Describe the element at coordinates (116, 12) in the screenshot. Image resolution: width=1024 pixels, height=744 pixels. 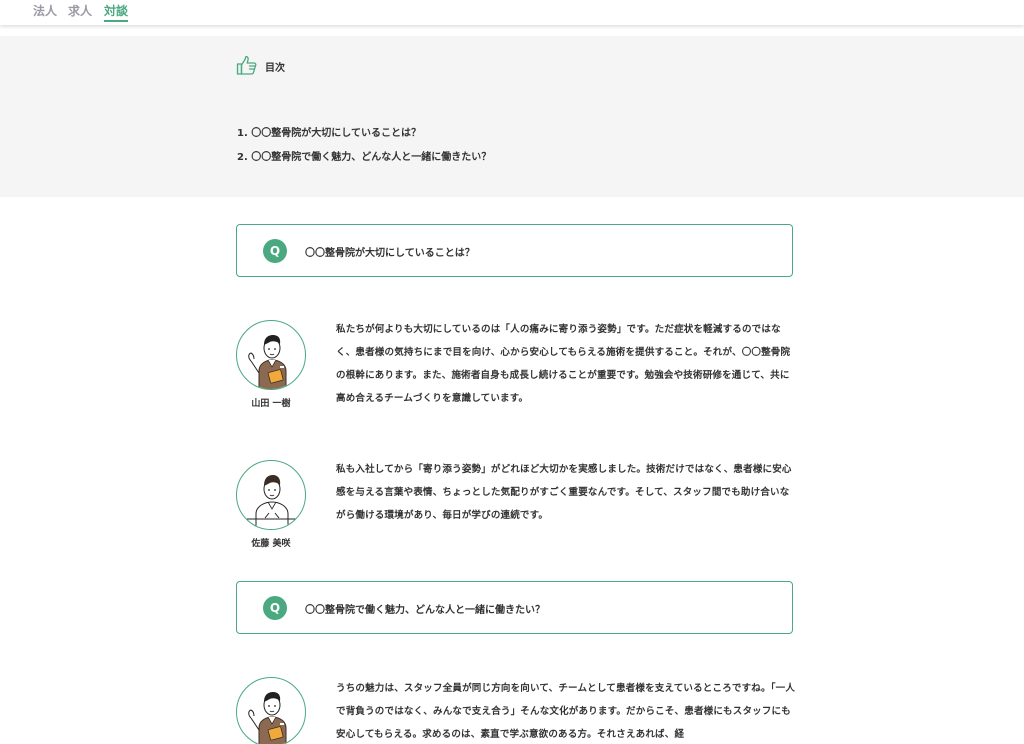
I see `nav-tab-interview: 対談` at that location.